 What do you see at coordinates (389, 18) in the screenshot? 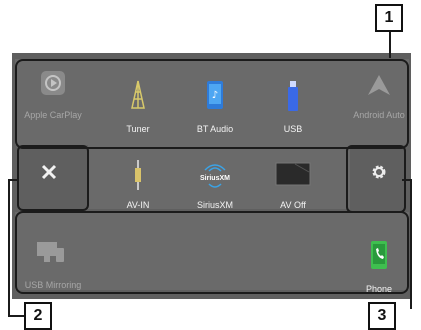
I see `callout-1-badge: 1` at bounding box center [389, 18].